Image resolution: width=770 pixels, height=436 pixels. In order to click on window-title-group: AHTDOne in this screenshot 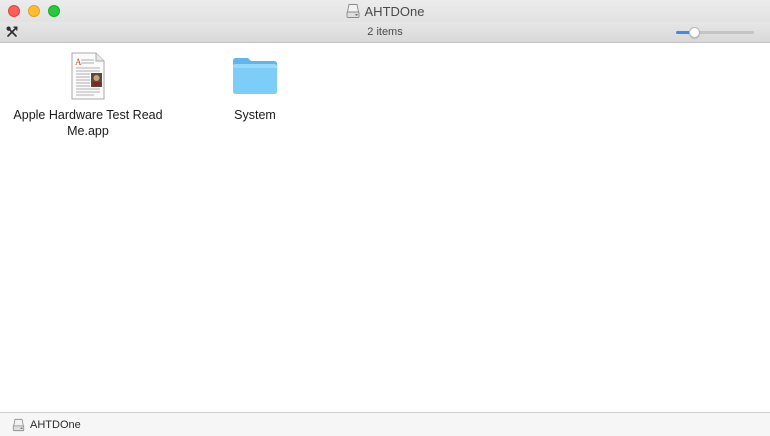, I will do `click(385, 11)`.